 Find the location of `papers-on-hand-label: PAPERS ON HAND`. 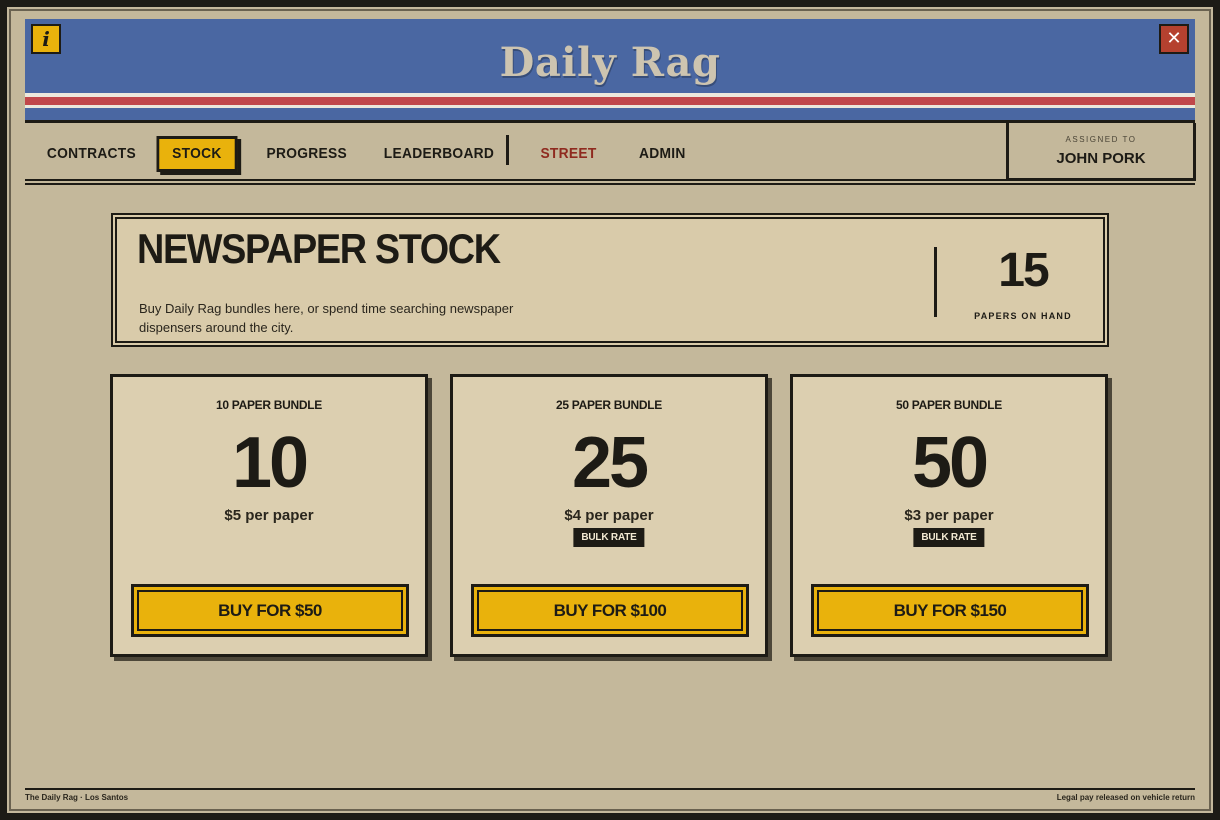

papers-on-hand-label: PAPERS ON HAND is located at coordinates (1023, 316).